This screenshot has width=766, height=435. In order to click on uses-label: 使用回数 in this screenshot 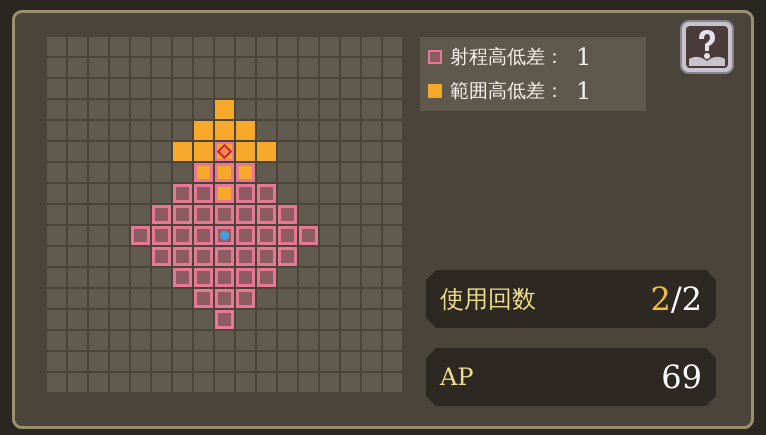, I will do `click(488, 299)`.